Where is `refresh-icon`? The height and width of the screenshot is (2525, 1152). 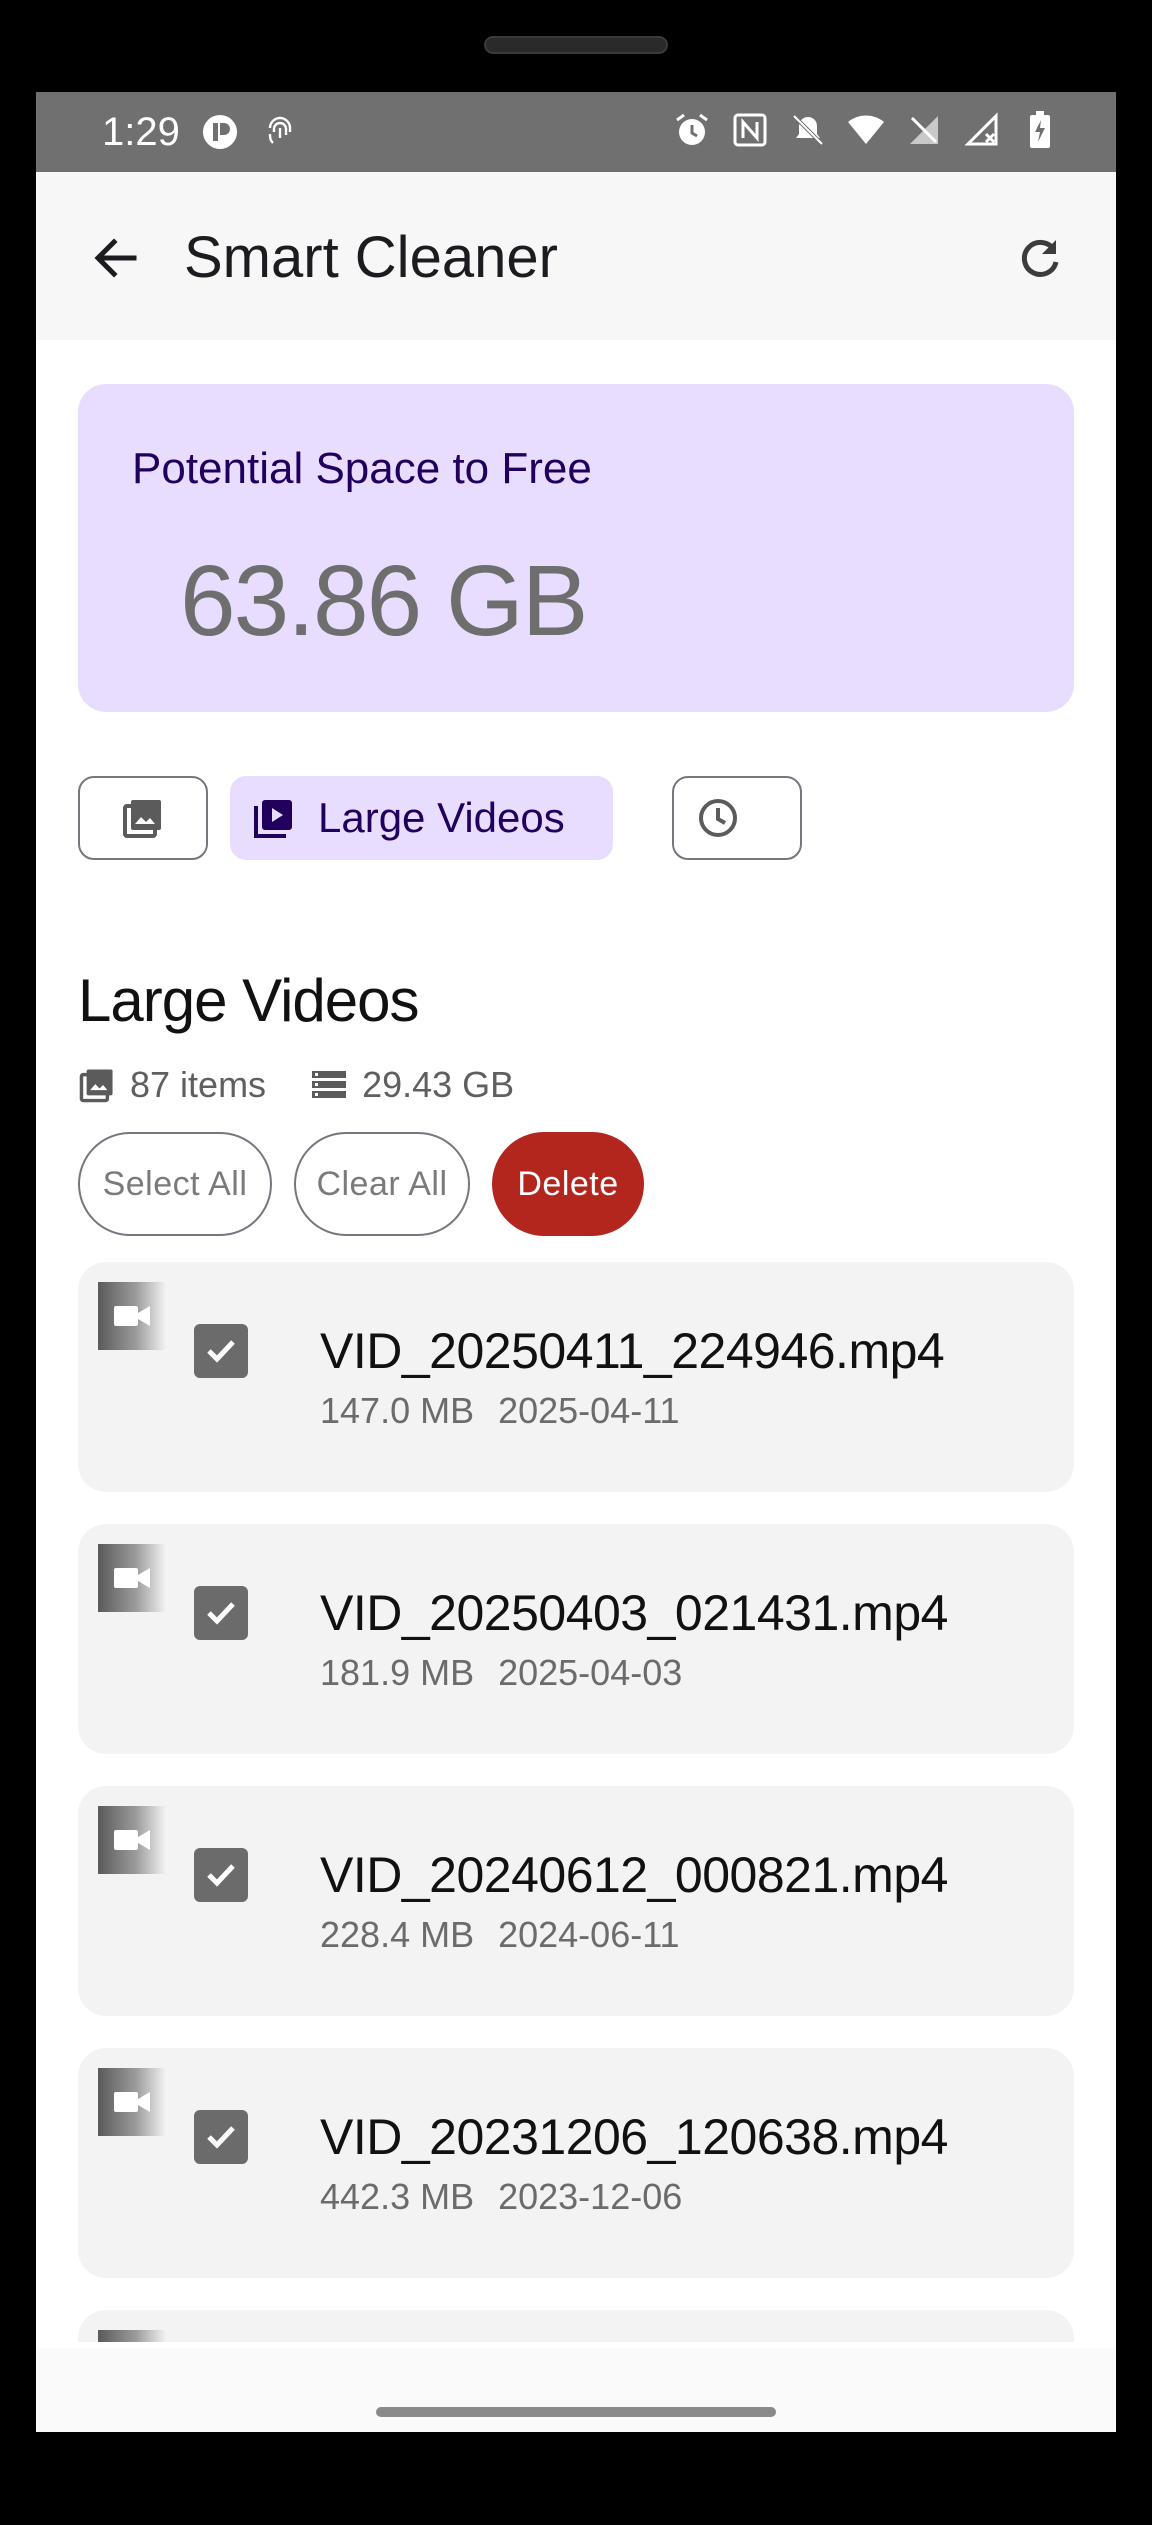
refresh-icon is located at coordinates (1040, 258).